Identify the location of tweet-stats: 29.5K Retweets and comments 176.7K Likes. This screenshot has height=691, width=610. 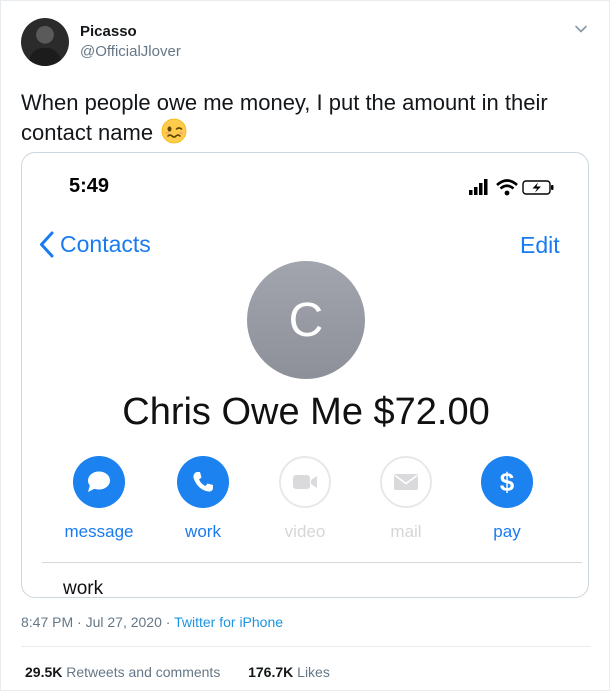
(177, 672).